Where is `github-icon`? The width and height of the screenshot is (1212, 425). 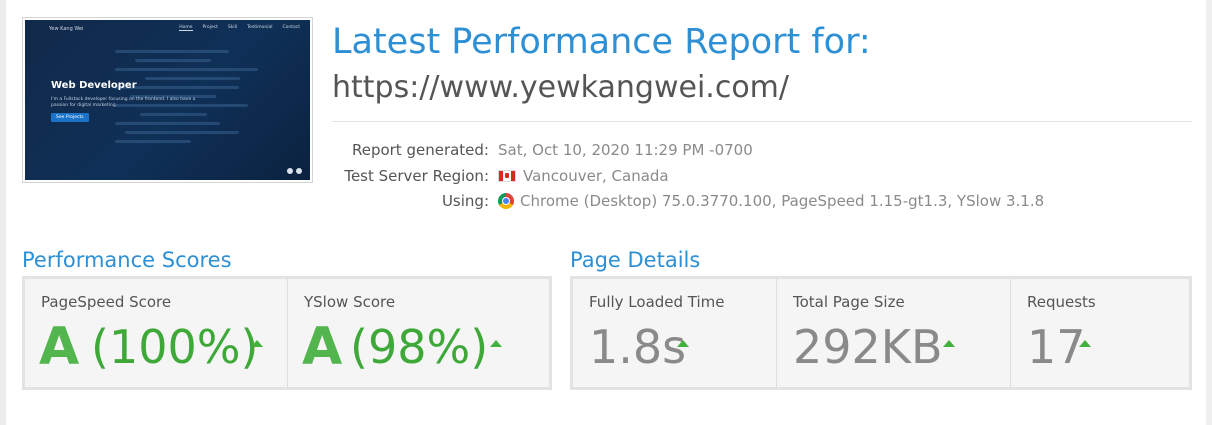 github-icon is located at coordinates (290, 171).